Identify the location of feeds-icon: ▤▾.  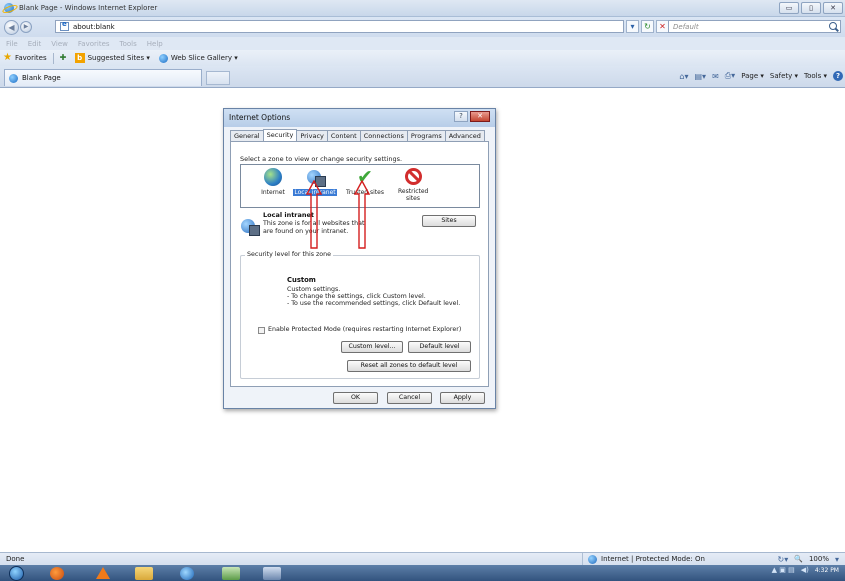
(700, 76).